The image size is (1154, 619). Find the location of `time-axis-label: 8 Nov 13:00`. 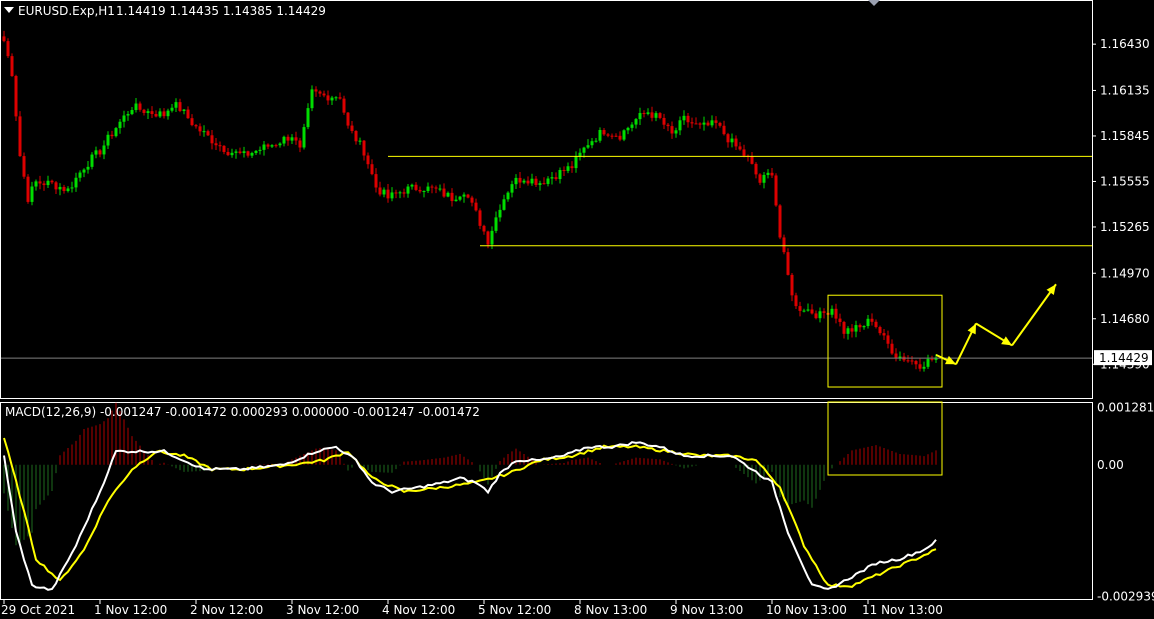

time-axis-label: 8 Nov 13:00 is located at coordinates (610, 610).